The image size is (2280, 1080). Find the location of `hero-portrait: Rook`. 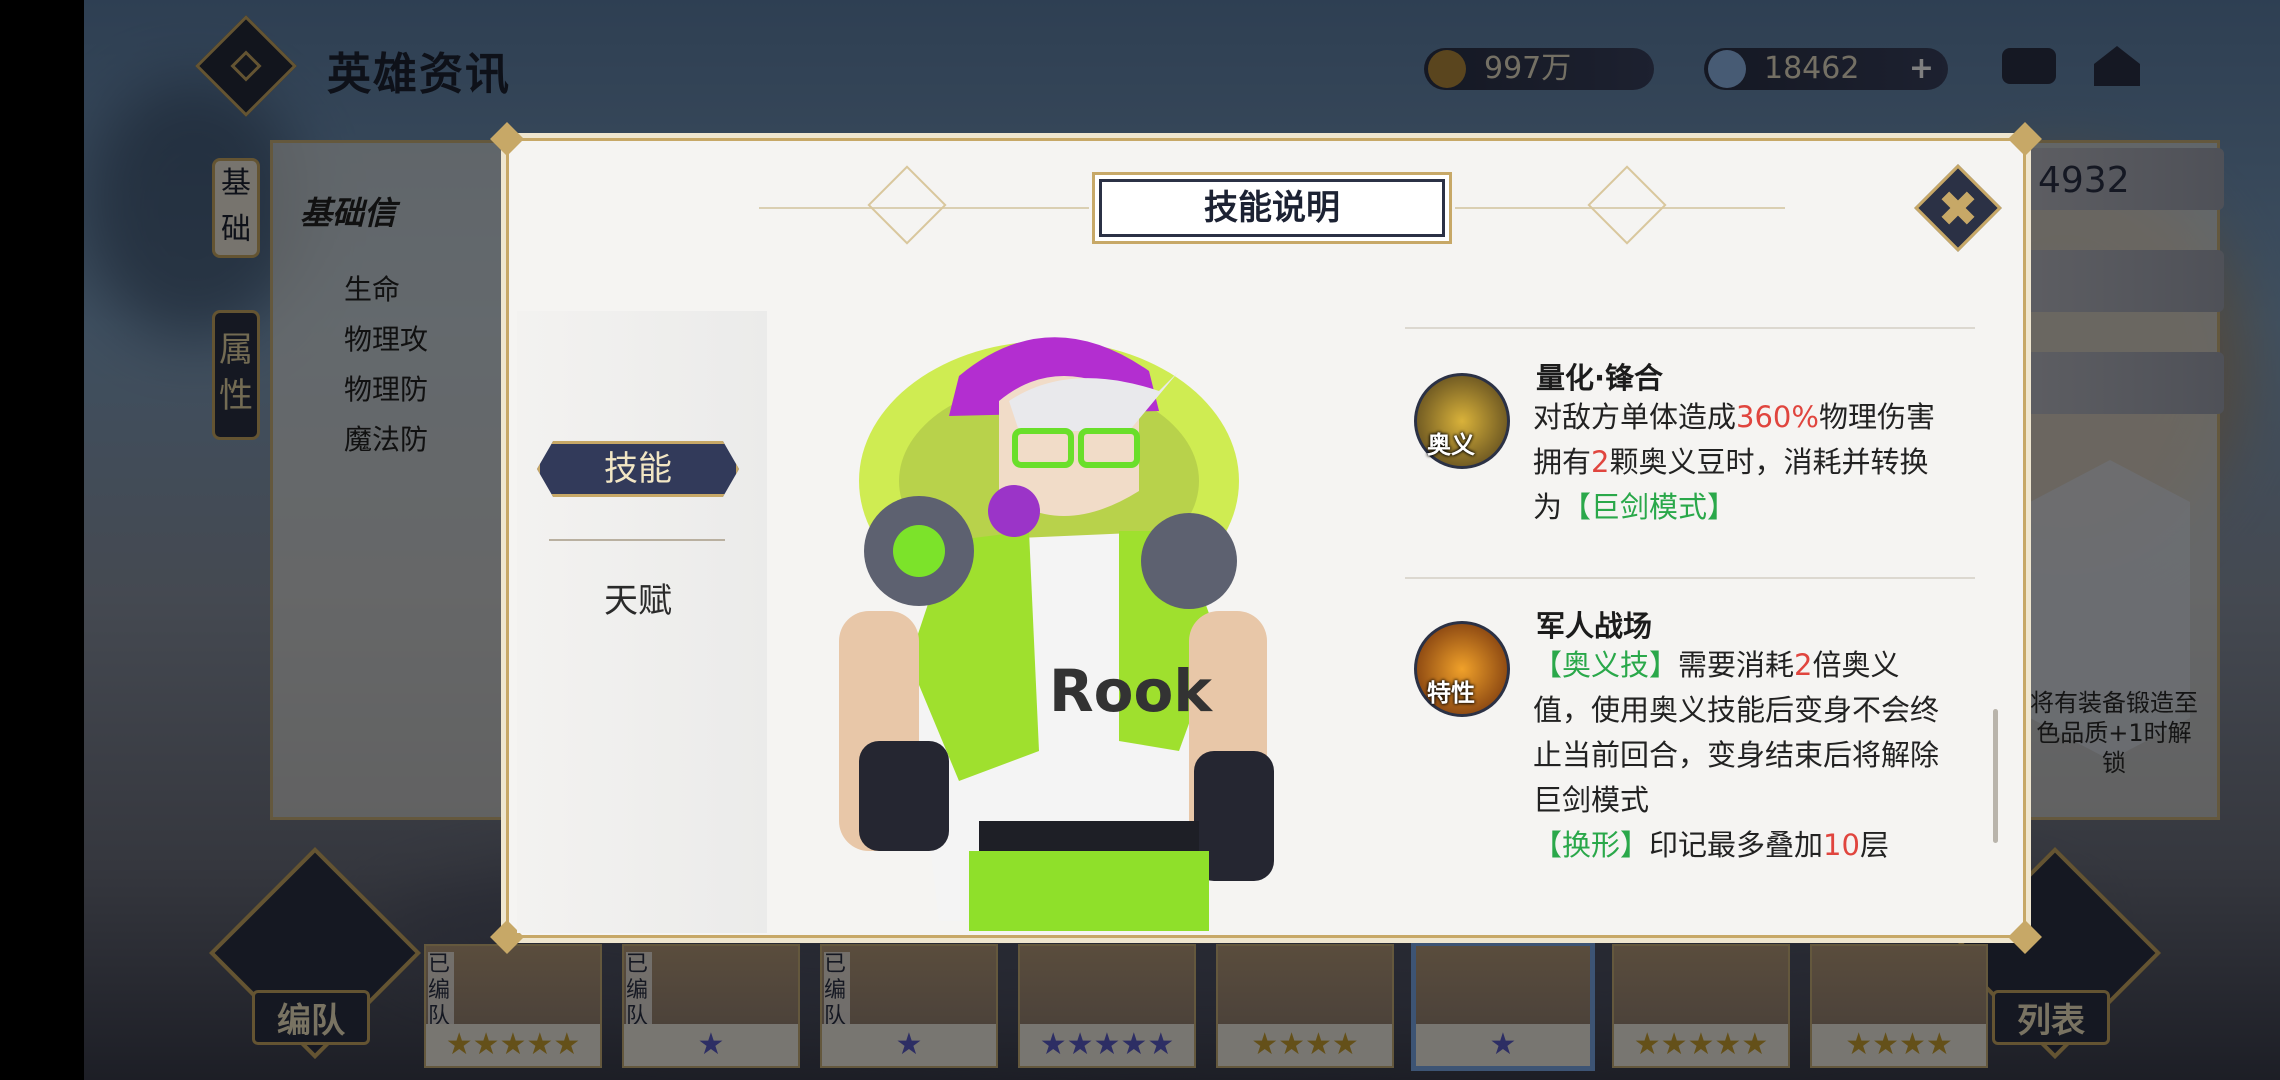

hero-portrait: Rook is located at coordinates (1056, 634).